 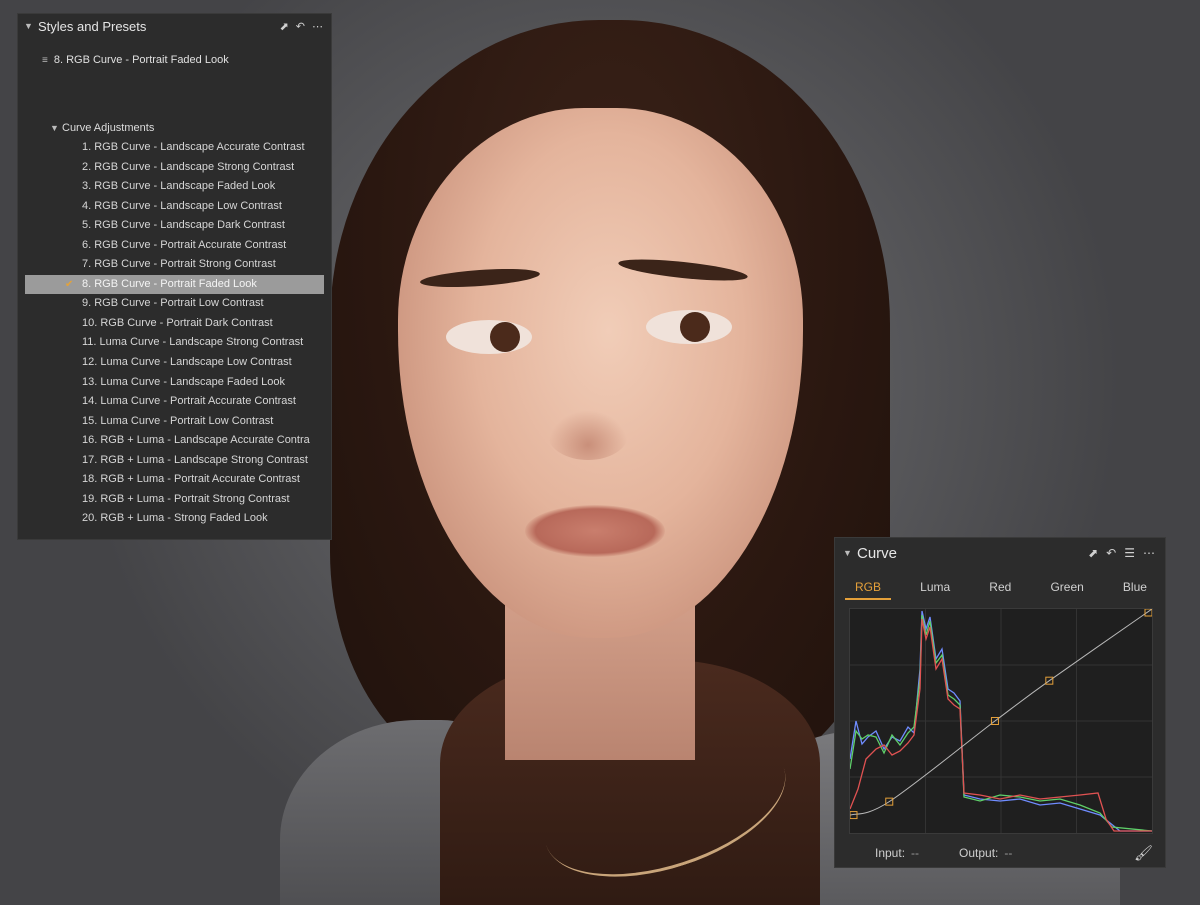 I want to click on group-curve-adjustments: ▼ Curve Adjustments, so click(x=102, y=128).